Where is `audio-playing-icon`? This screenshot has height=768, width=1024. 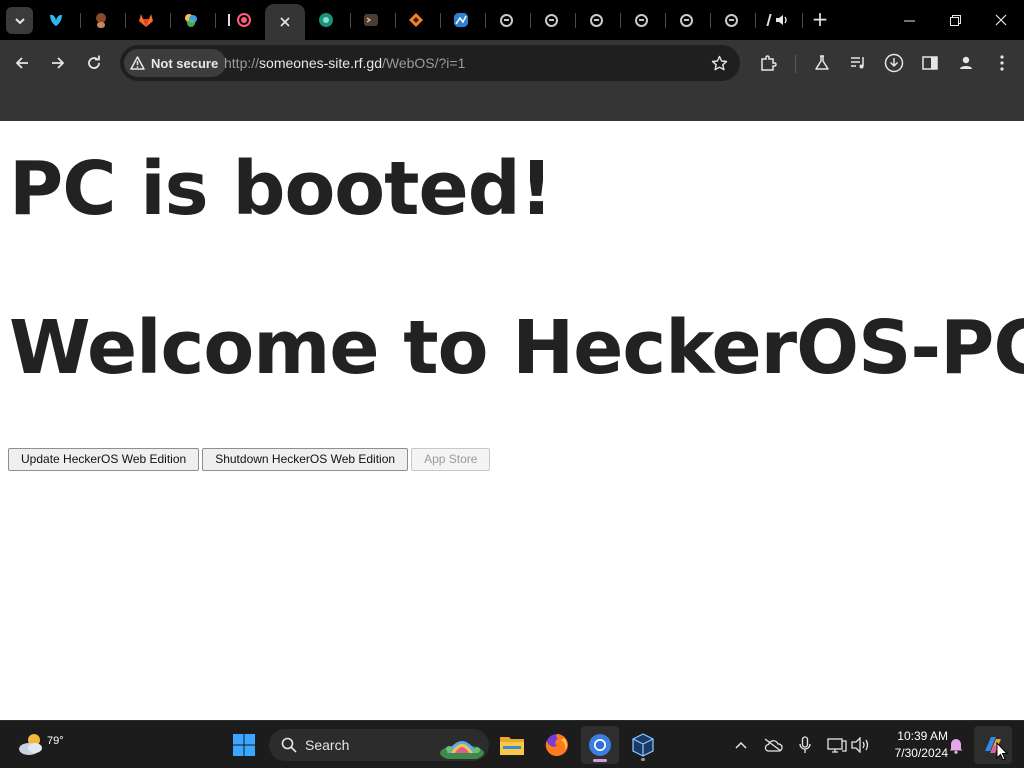 audio-playing-icon is located at coordinates (782, 20).